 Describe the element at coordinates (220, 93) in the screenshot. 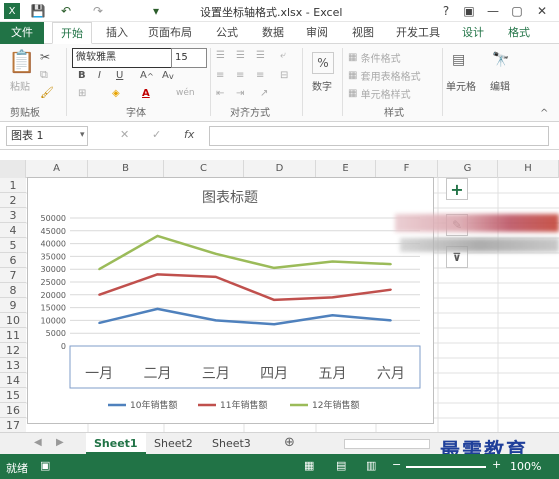

I see `decrease-indent-icon: ⇤` at that location.